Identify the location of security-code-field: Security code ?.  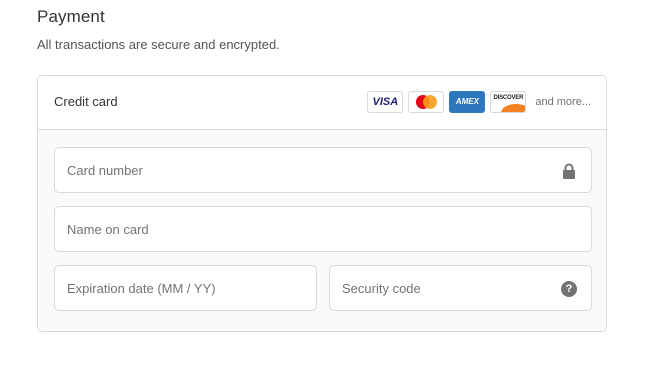
(460, 288).